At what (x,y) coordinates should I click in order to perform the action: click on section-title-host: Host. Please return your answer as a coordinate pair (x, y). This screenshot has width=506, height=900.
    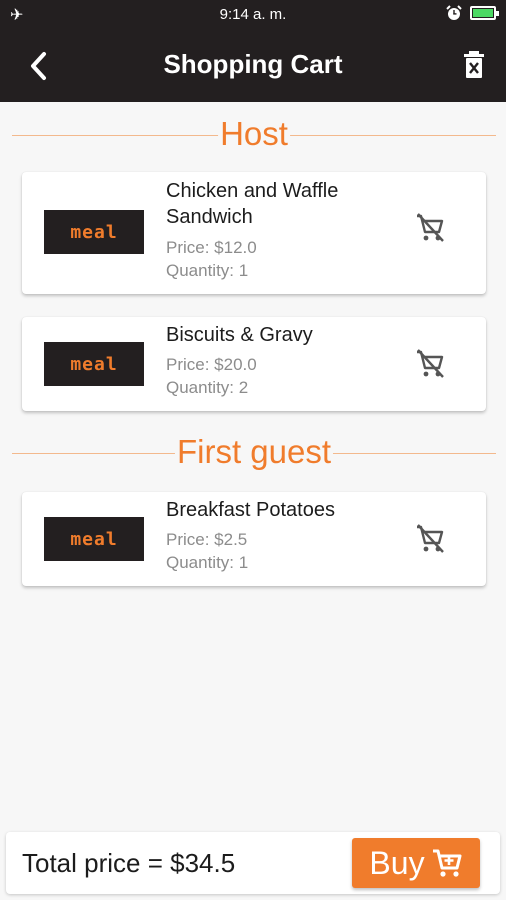
    Looking at the image, I should click on (254, 135).